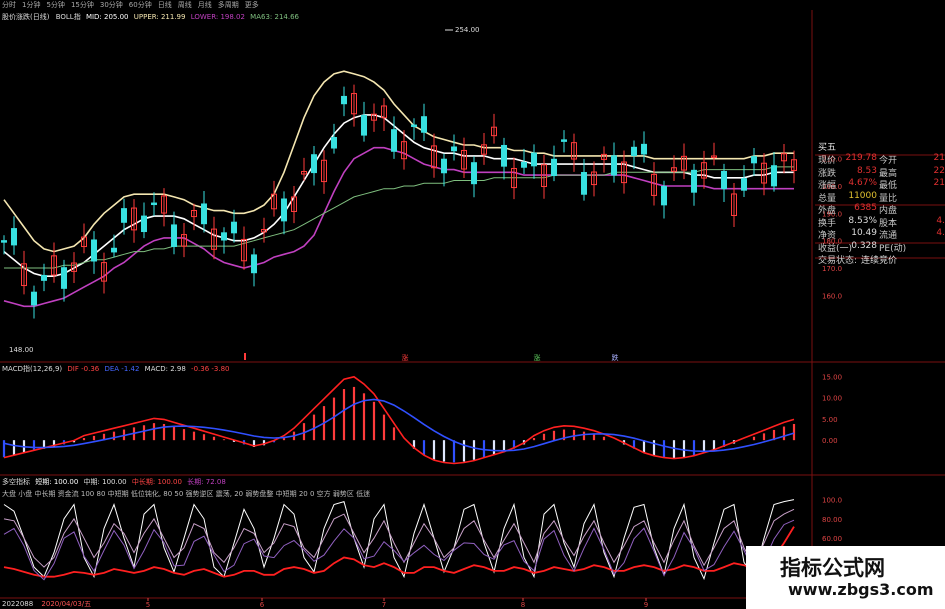  What do you see at coordinates (832, 520) in the screenshot?
I see `osc-axis-tick: 80.00` at bounding box center [832, 520].